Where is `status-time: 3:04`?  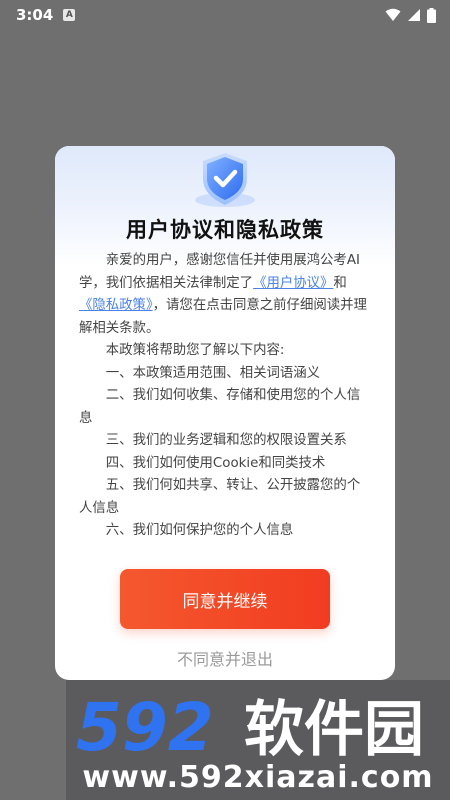 status-time: 3:04 is located at coordinates (35, 15).